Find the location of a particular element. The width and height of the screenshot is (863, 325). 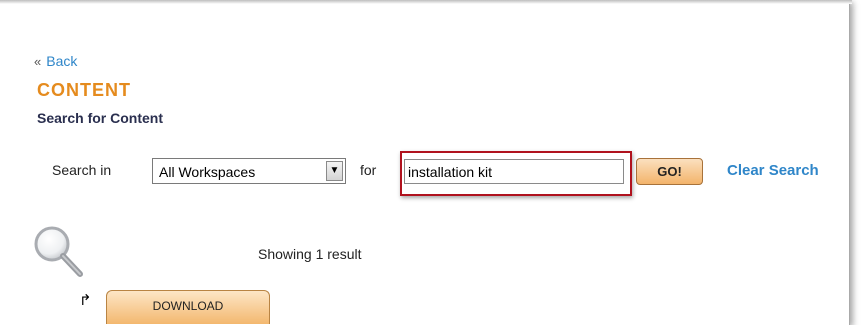

clear-search-link: Clear Search is located at coordinates (773, 170).